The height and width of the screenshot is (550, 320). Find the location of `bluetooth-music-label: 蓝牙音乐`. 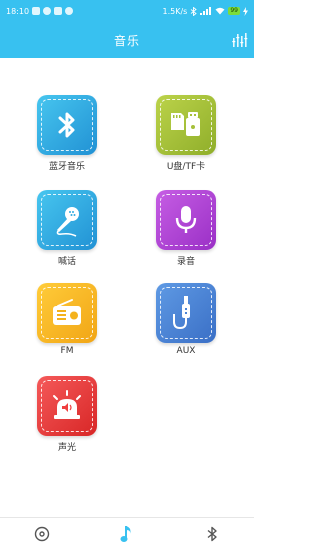

bluetooth-music-label: 蓝牙音乐 is located at coordinates (66, 167).